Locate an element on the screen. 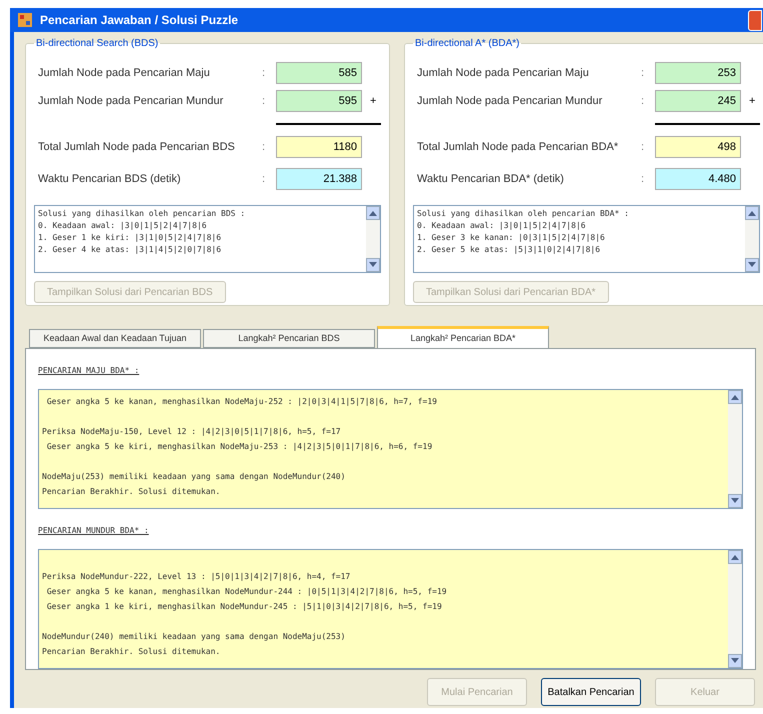  log-line: Periksa NodeMundur-222, Level 13 : |5|0|1|3|4|2|7|8|6, h=4, f=17 is located at coordinates (197, 577).